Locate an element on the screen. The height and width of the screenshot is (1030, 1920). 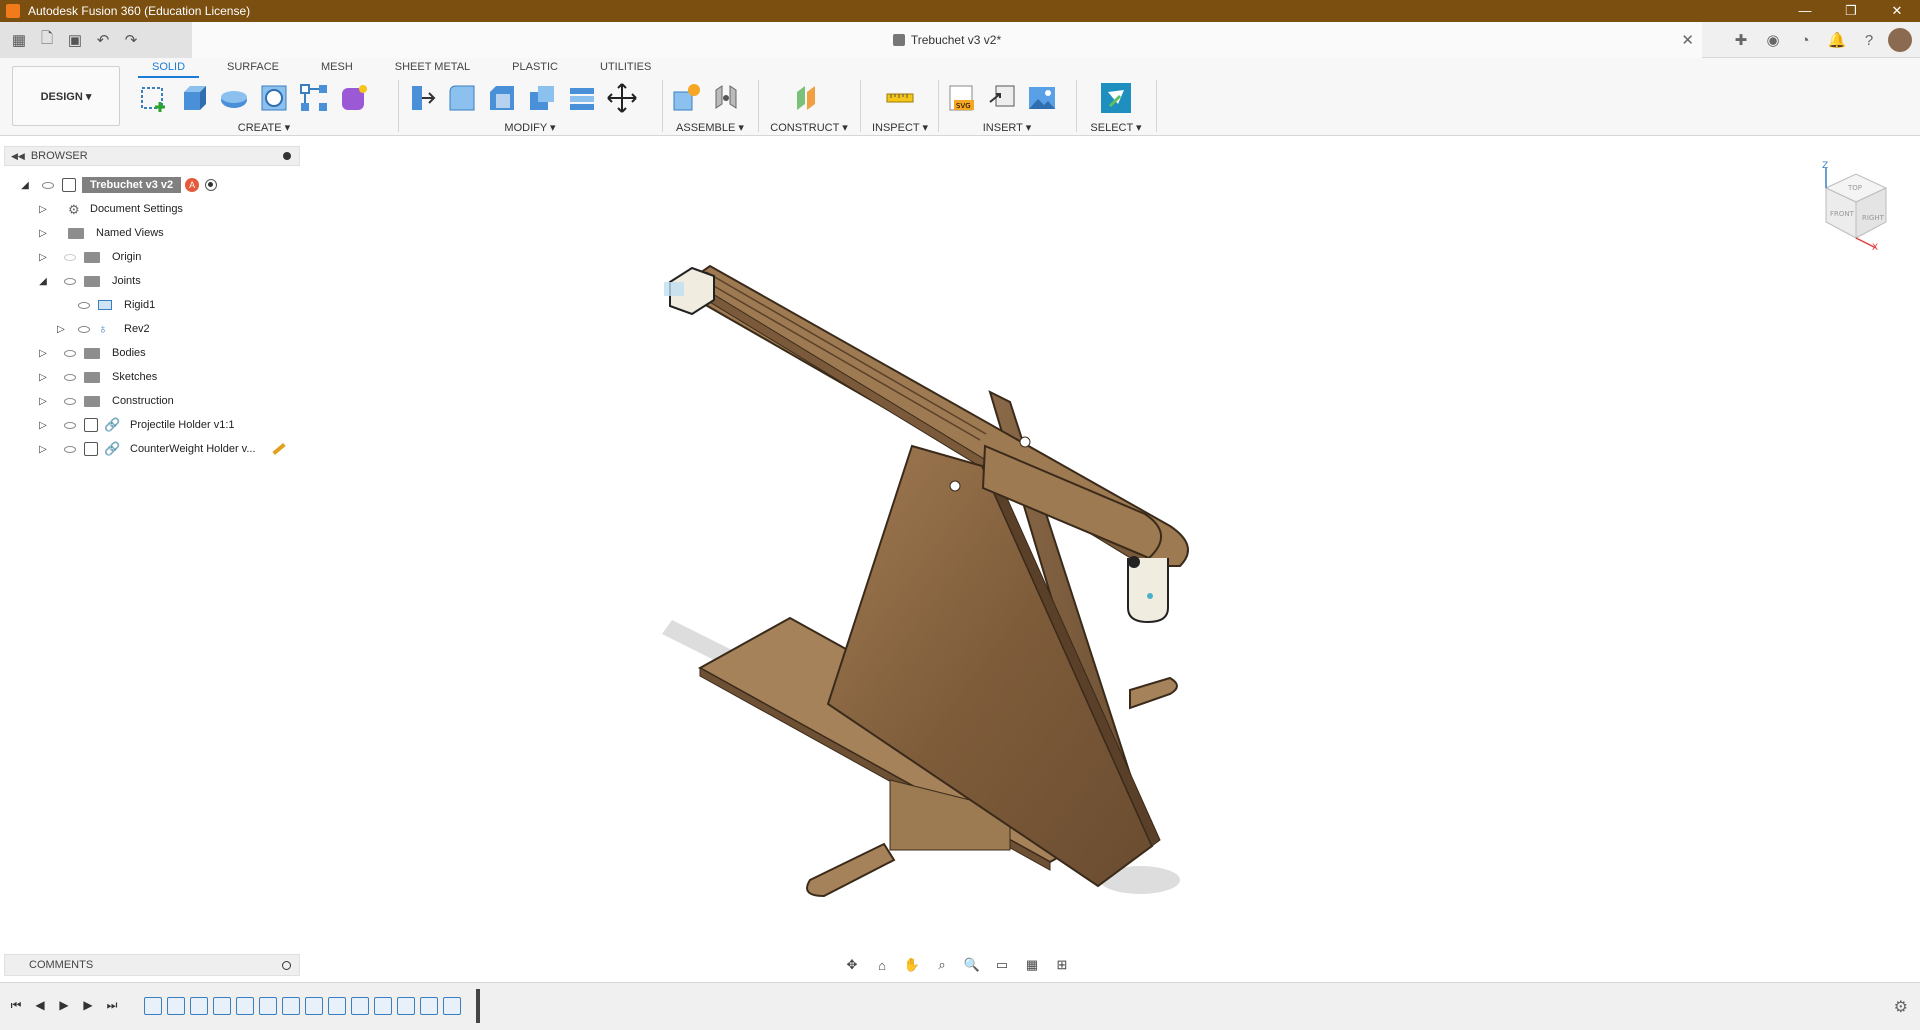
browser-pin-icon is located at coordinates (287, 156).